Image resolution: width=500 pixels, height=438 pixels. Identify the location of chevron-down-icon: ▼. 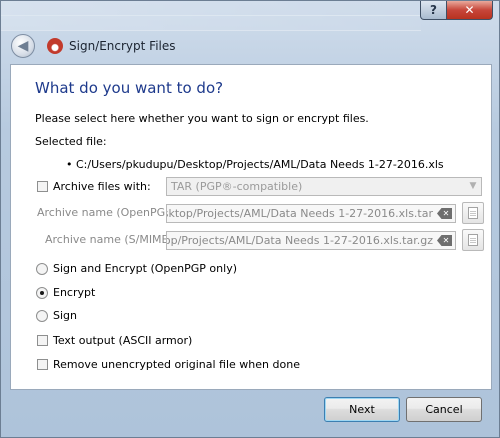
(473, 186).